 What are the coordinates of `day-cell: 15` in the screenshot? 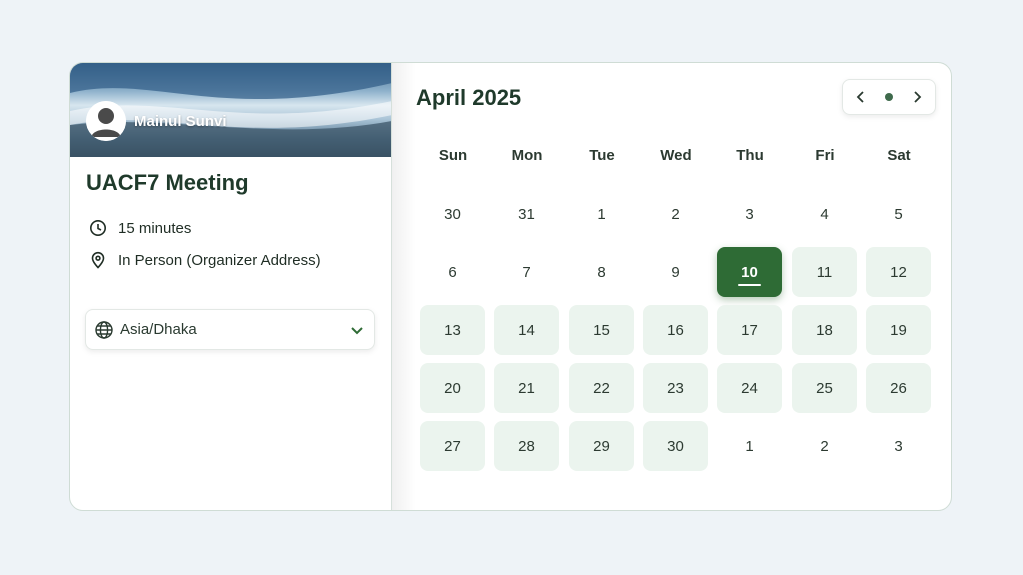 It's located at (601, 330).